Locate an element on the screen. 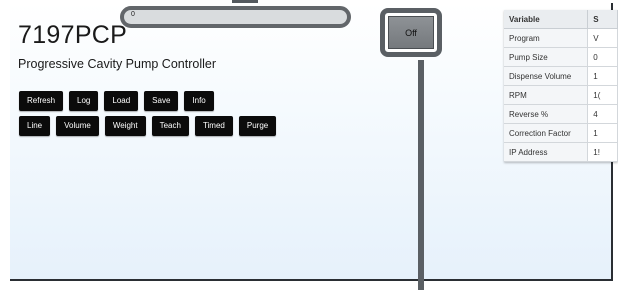 The image size is (618, 290). power-off-button: Off is located at coordinates (411, 32).